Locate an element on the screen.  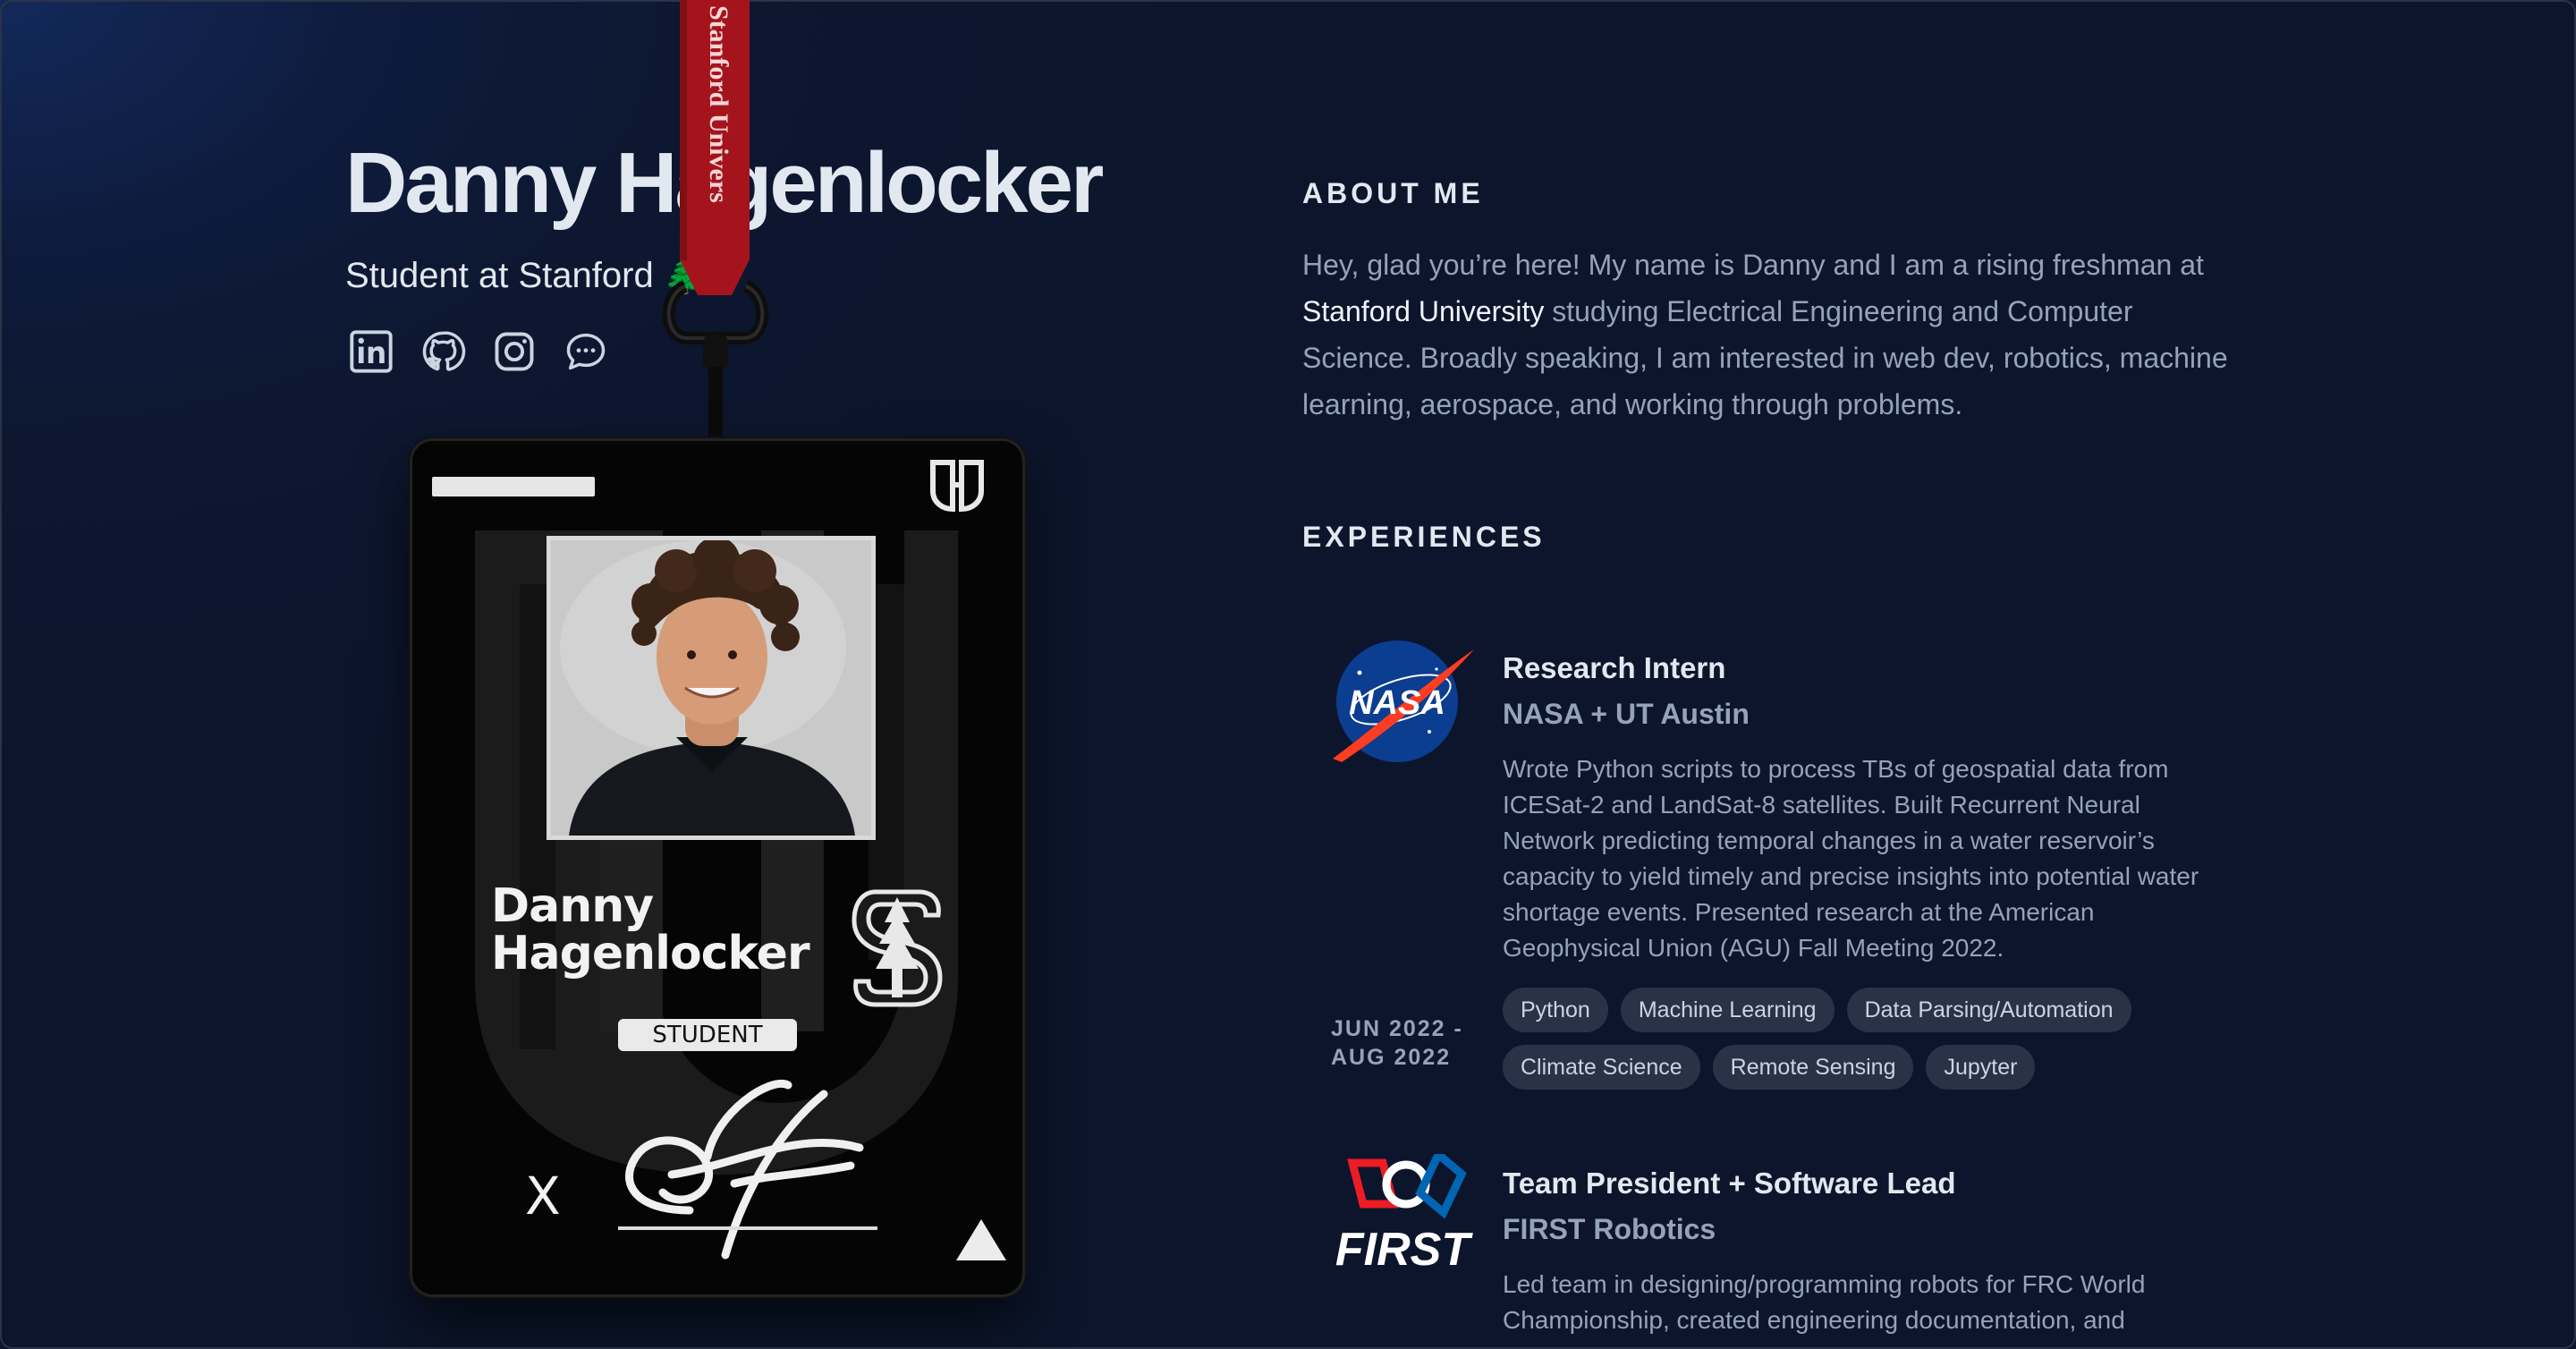
tag: Machine Learning is located at coordinates (1727, 1010).